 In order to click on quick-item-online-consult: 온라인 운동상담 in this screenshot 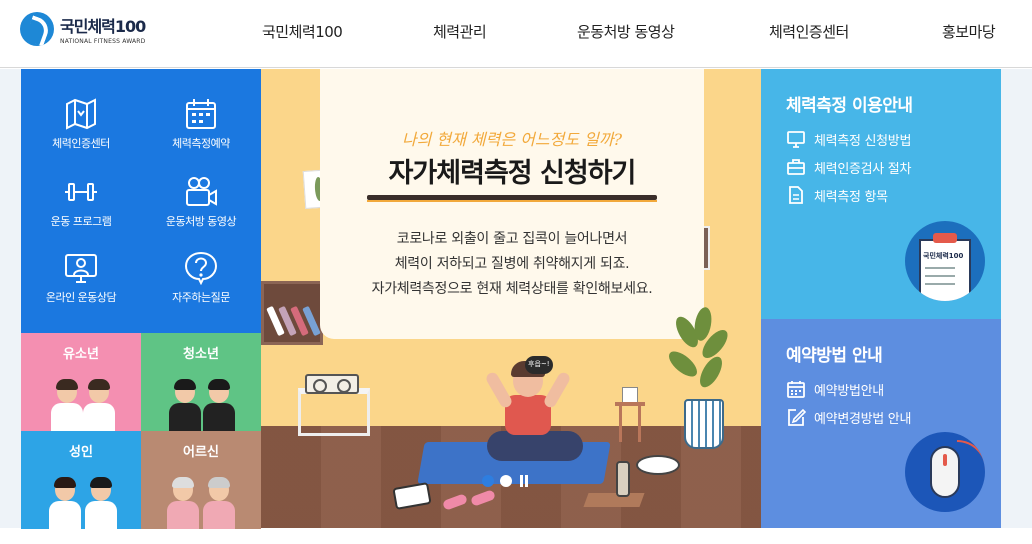, I will do `click(81, 289)`.